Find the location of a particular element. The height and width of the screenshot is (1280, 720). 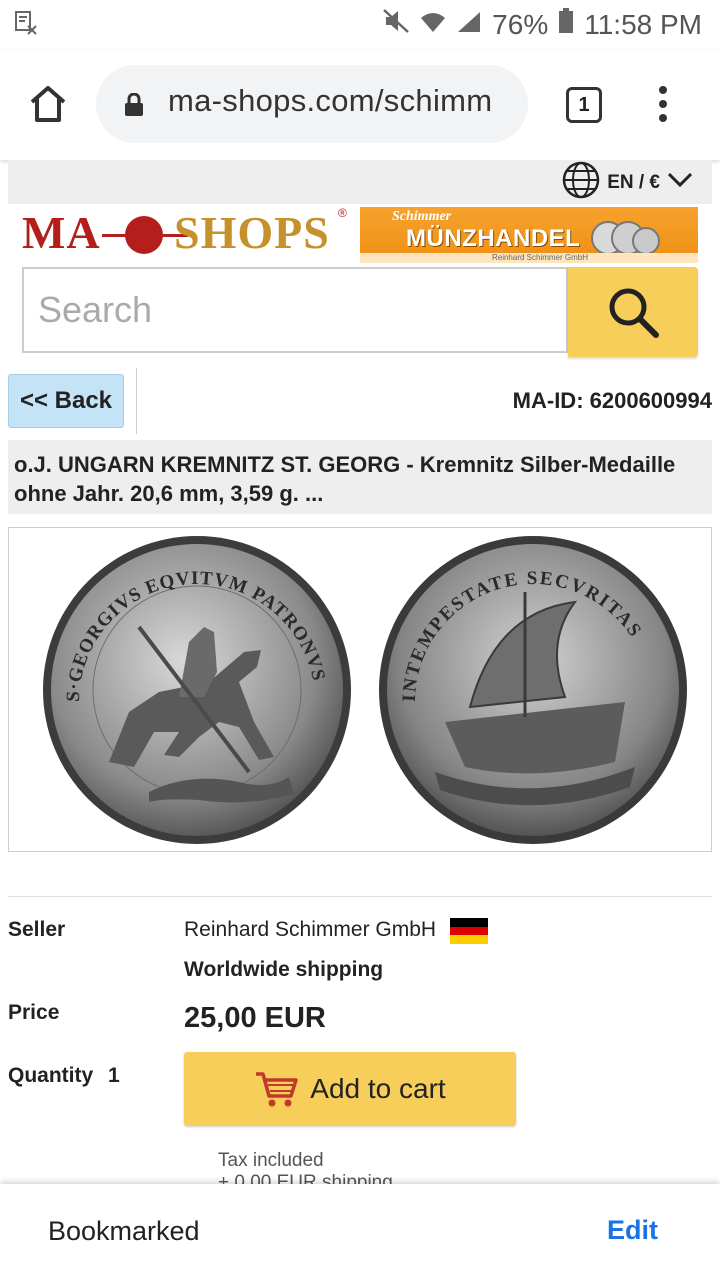

add-to-cart-label: Add to cart is located at coordinates (378, 1088).